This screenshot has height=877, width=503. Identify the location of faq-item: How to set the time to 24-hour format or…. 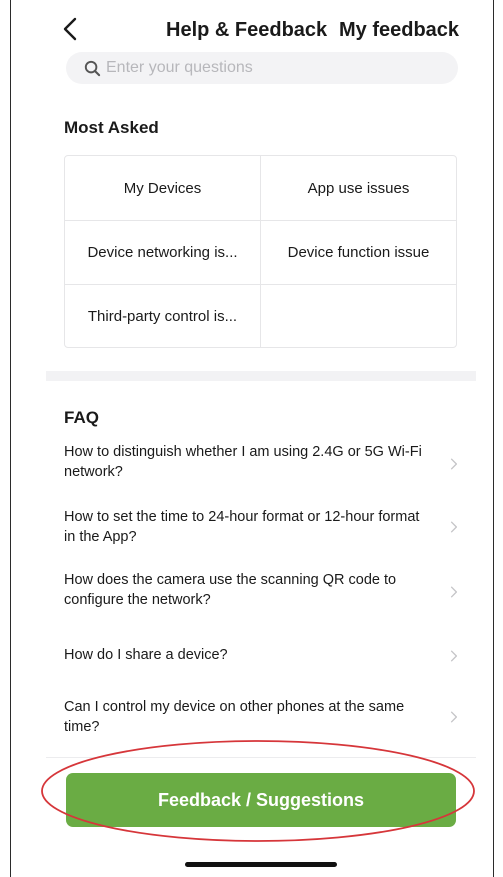
(267, 529).